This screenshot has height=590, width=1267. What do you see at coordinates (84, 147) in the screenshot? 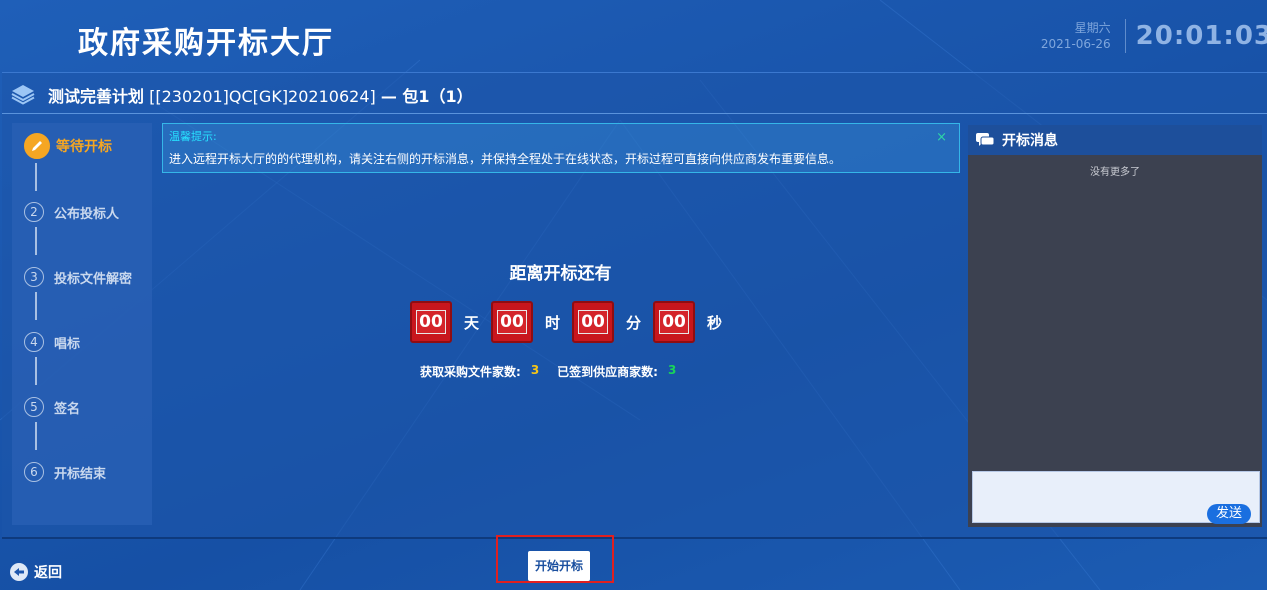
I see `step-label: 等待开标` at bounding box center [84, 147].